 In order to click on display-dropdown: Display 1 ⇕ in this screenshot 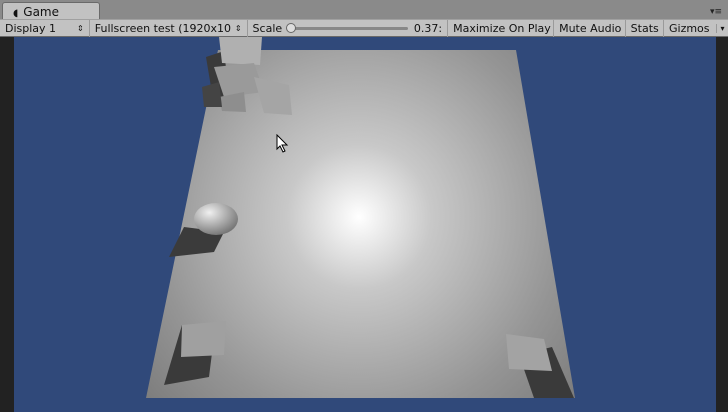, I will do `click(45, 28)`.